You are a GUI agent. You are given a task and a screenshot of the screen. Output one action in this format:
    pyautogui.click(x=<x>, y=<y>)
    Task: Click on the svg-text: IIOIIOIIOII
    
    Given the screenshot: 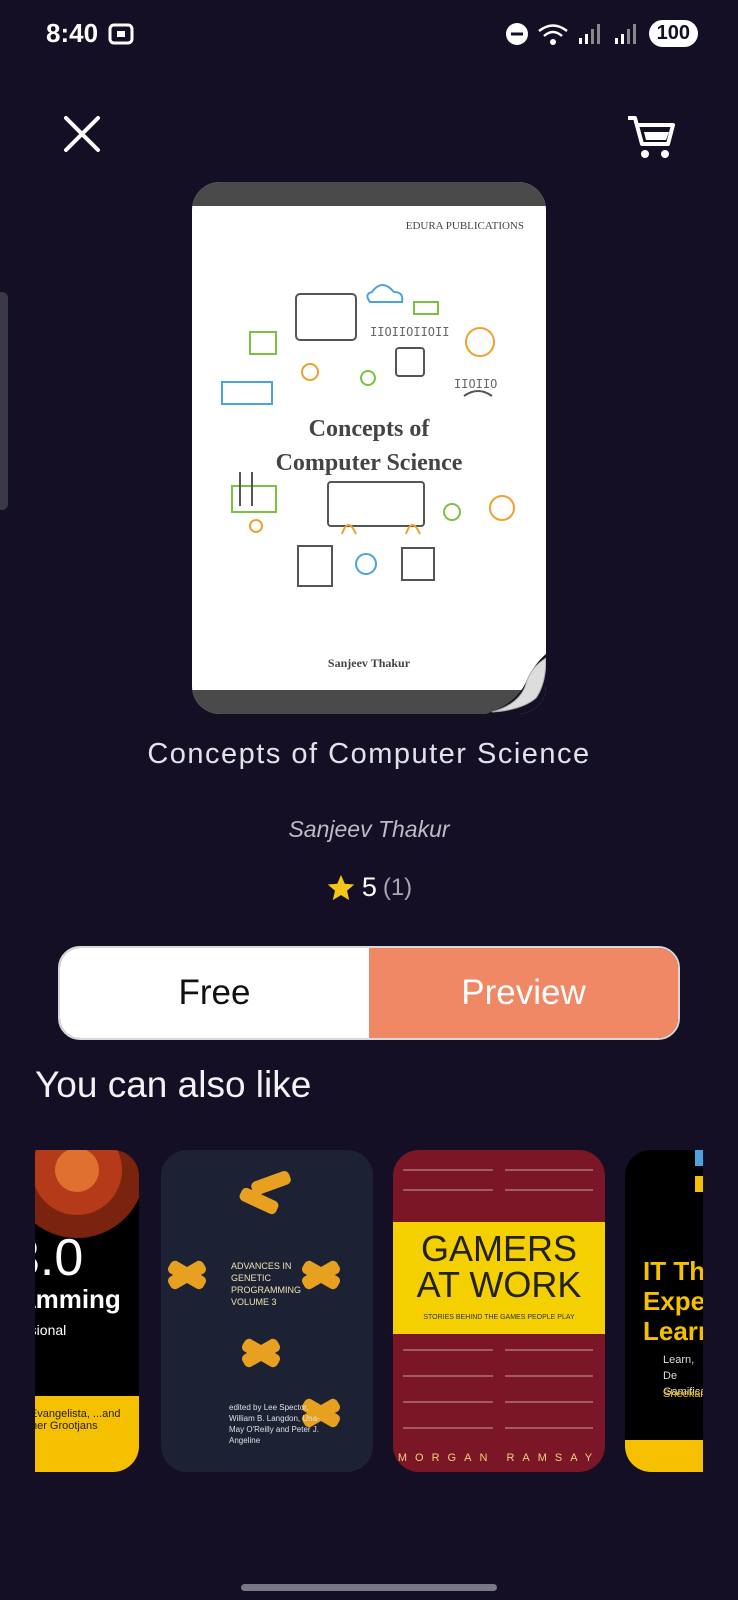 What is the action you would take?
    pyautogui.click(x=409, y=332)
    